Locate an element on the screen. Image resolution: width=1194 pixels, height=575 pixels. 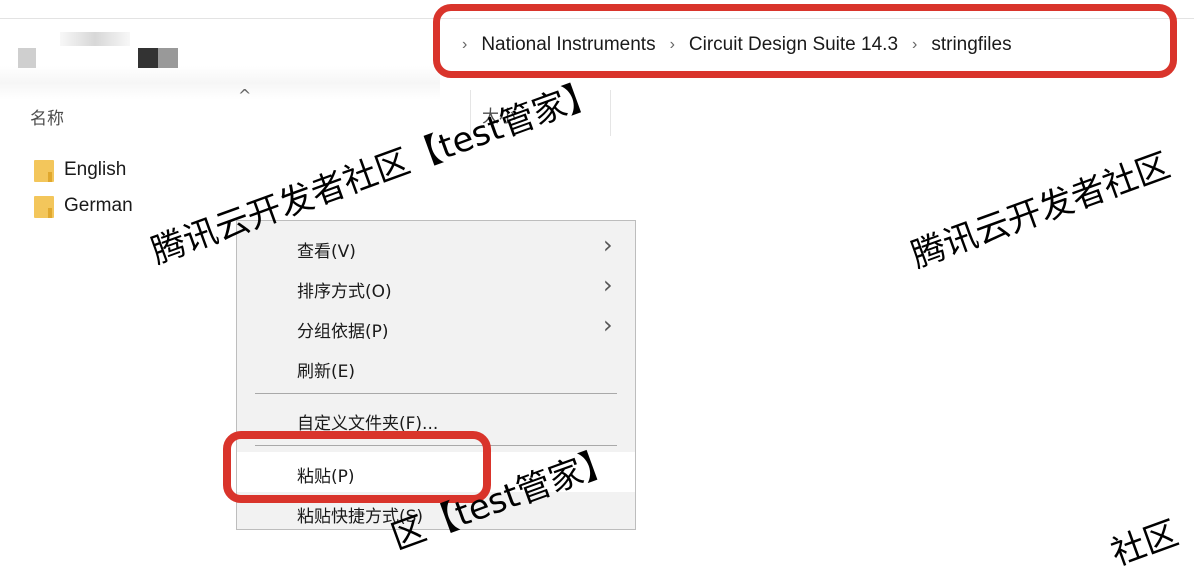
menu-item-label: 分组依据(P) is located at coordinates (343, 332).